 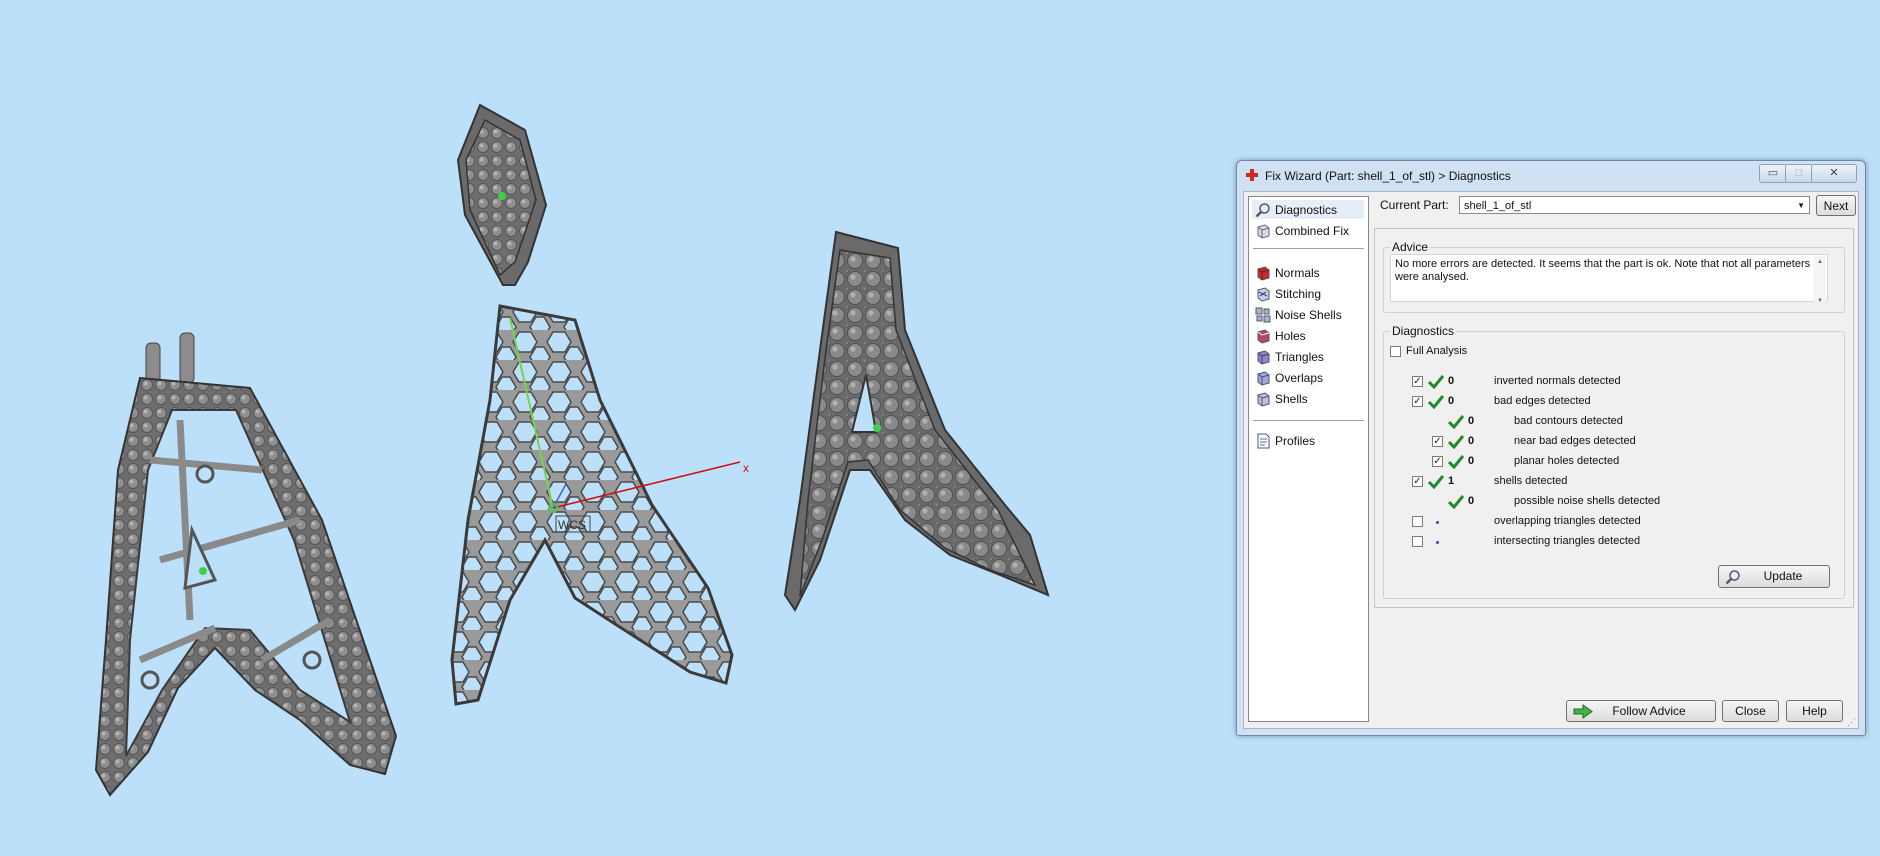 I want to click on update-button: Update, so click(x=1774, y=576).